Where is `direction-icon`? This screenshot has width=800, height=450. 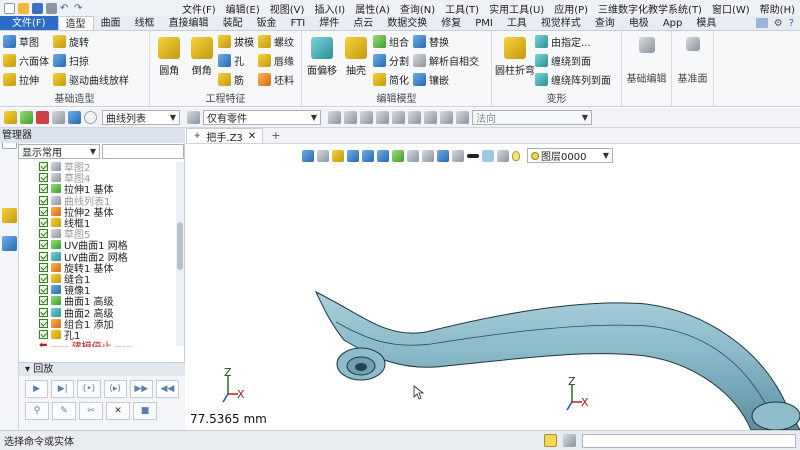 direction-icon is located at coordinates (462, 117).